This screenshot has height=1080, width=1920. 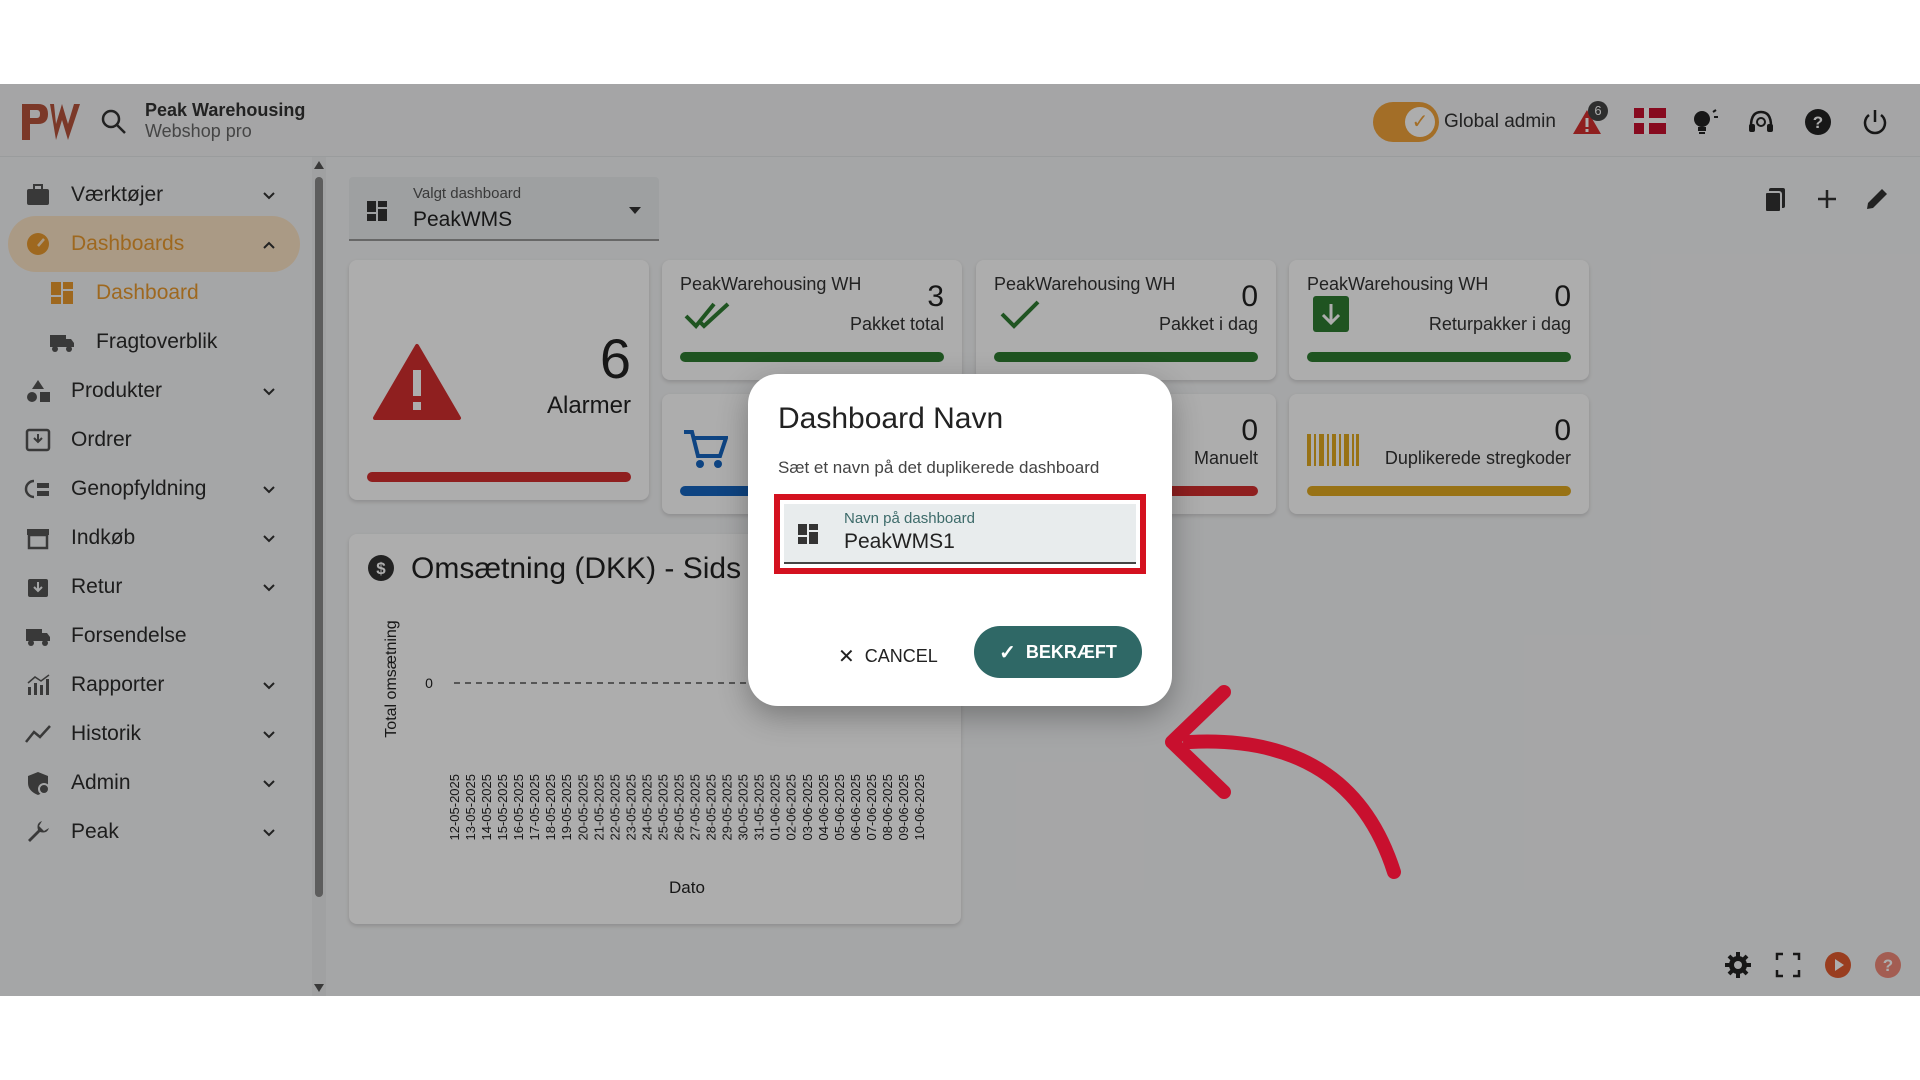 What do you see at coordinates (891, 418) in the screenshot?
I see `dialog-title: Dashboard Navn` at bounding box center [891, 418].